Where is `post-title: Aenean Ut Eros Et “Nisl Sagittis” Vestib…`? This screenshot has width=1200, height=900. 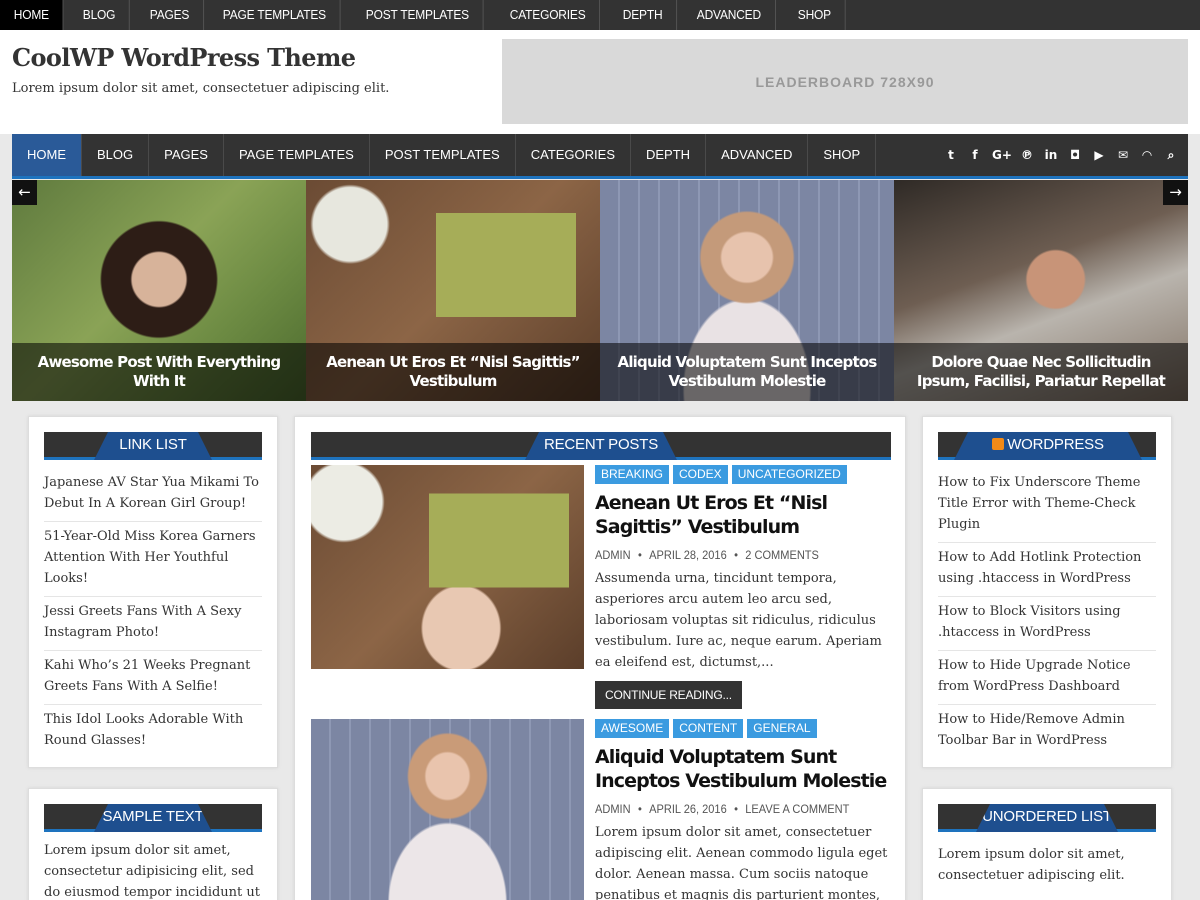 post-title: Aenean Ut Eros Et “Nisl Sagittis” Vestib… is located at coordinates (744, 515).